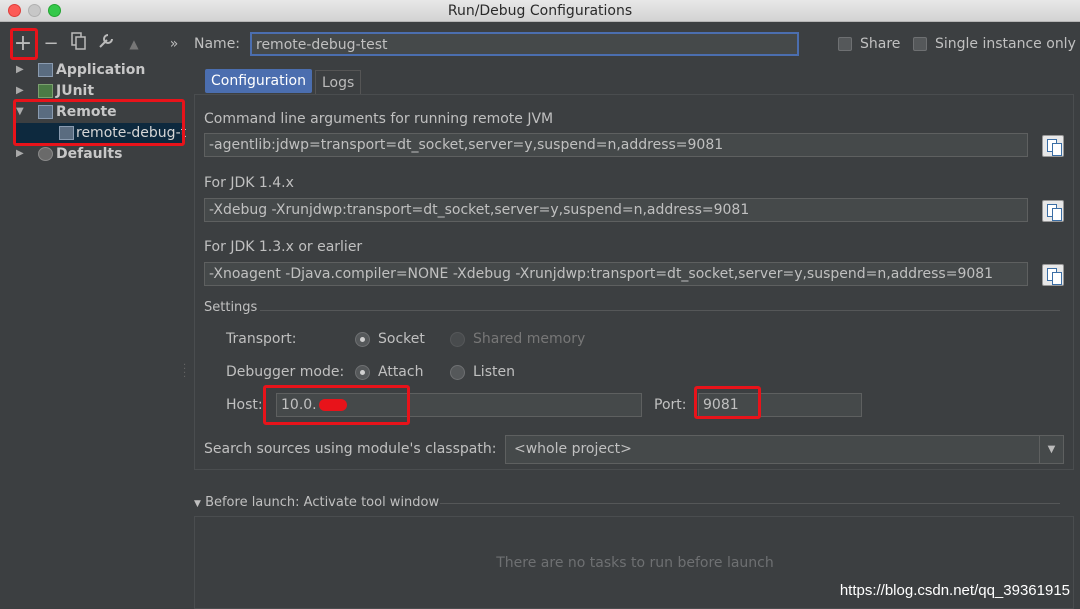  I want to click on socket-label: Socket, so click(401, 339).